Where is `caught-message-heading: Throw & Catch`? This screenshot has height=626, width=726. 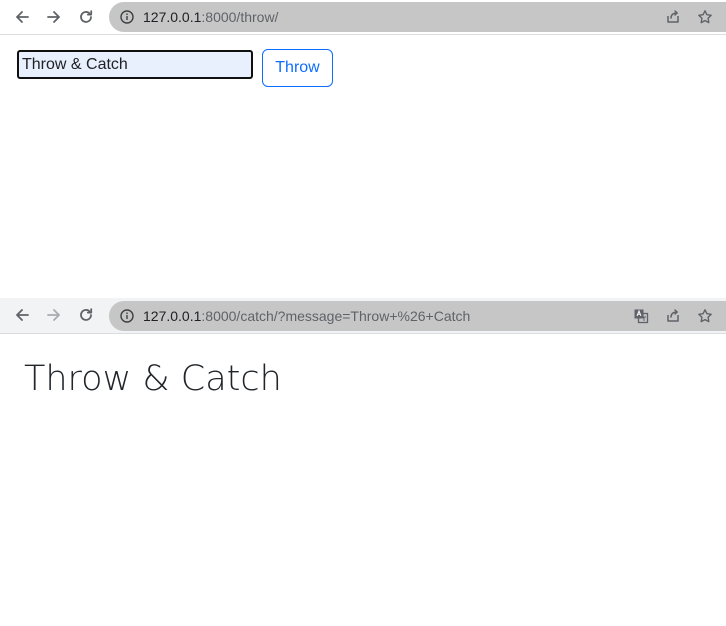 caught-message-heading: Throw & Catch is located at coordinates (153, 379).